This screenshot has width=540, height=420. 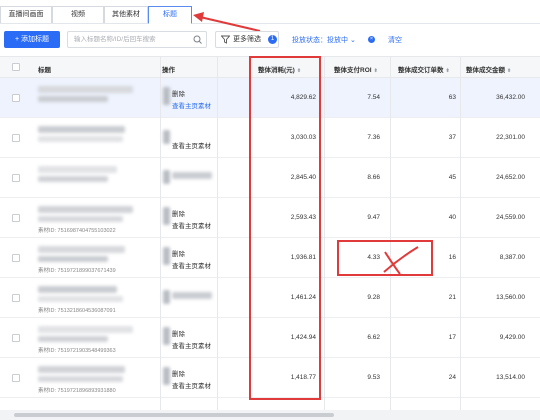 What do you see at coordinates (170, 15) in the screenshot?
I see `tab-title: 标题` at bounding box center [170, 15].